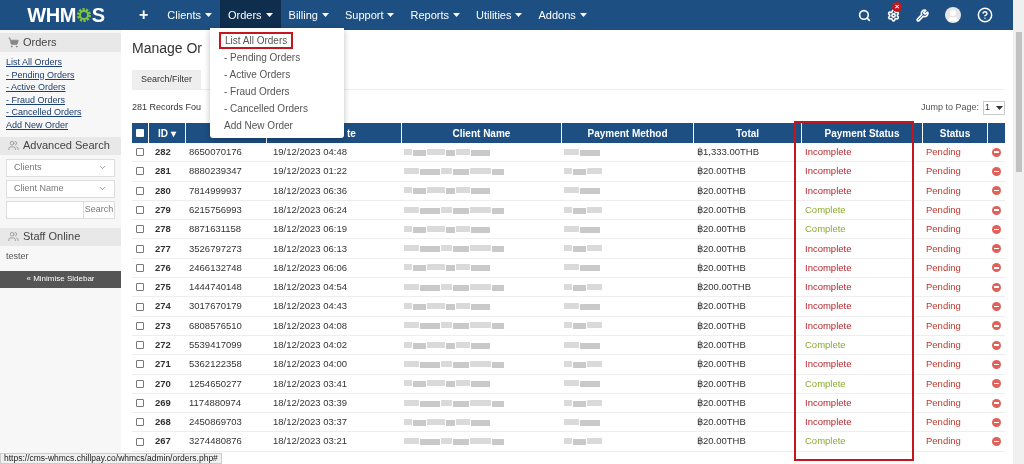 The image size is (1024, 464). What do you see at coordinates (310, 422) in the screenshot?
I see `order-date: 18/12/2023 03:37` at bounding box center [310, 422].